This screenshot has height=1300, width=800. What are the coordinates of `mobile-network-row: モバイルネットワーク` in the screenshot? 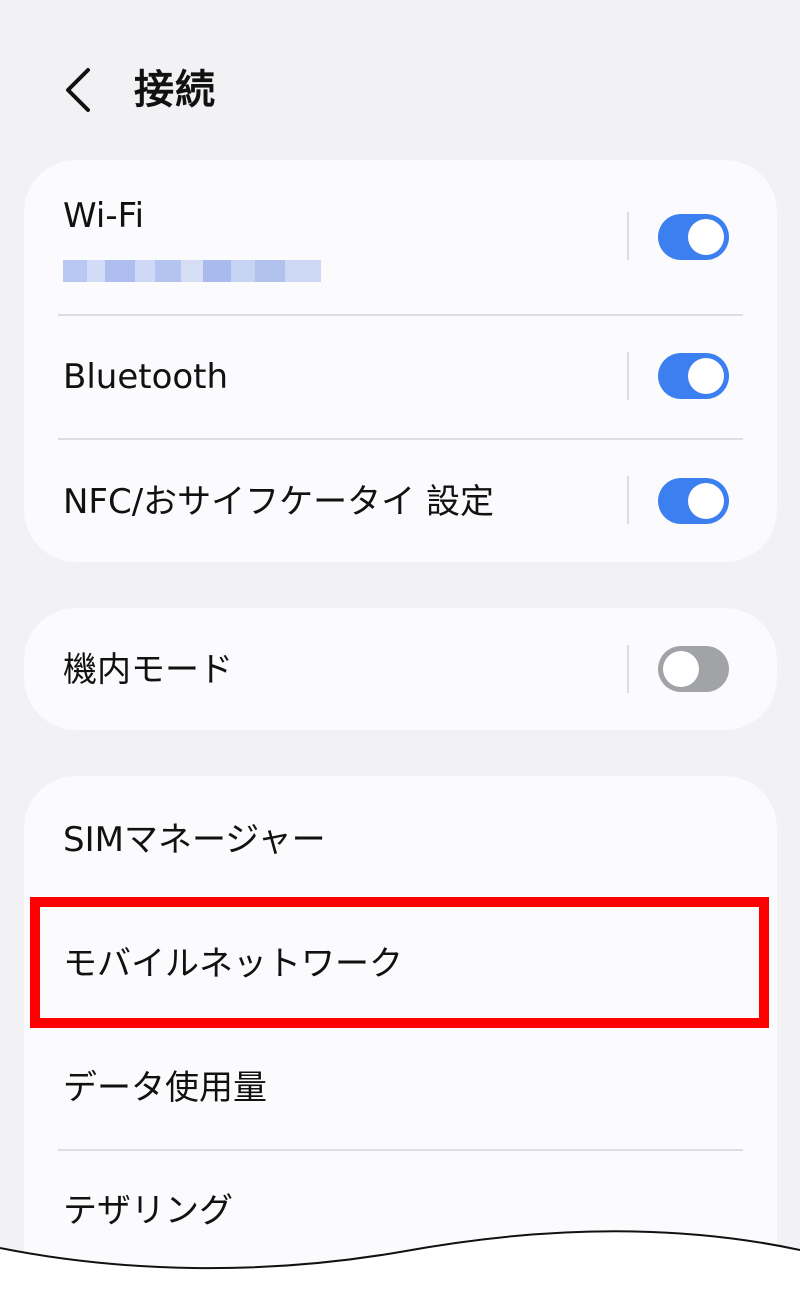 It's located at (400, 963).